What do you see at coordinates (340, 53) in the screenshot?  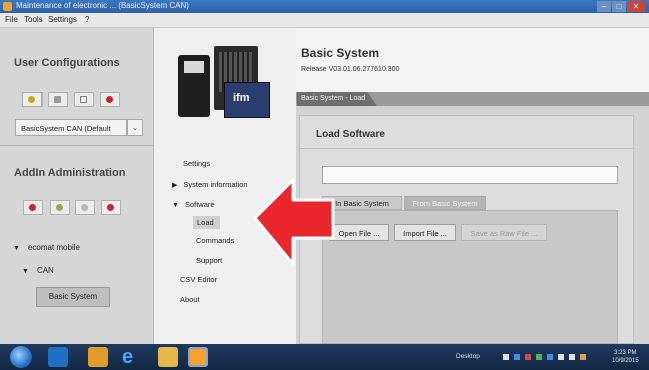 I see `page-title: Basic System` at bounding box center [340, 53].